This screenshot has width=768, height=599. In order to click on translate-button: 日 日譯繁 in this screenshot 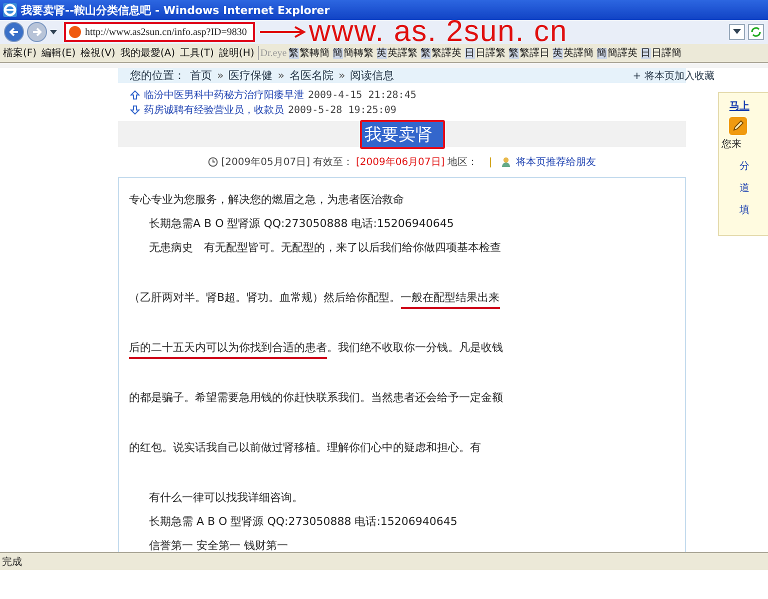, I will do `click(485, 53)`.